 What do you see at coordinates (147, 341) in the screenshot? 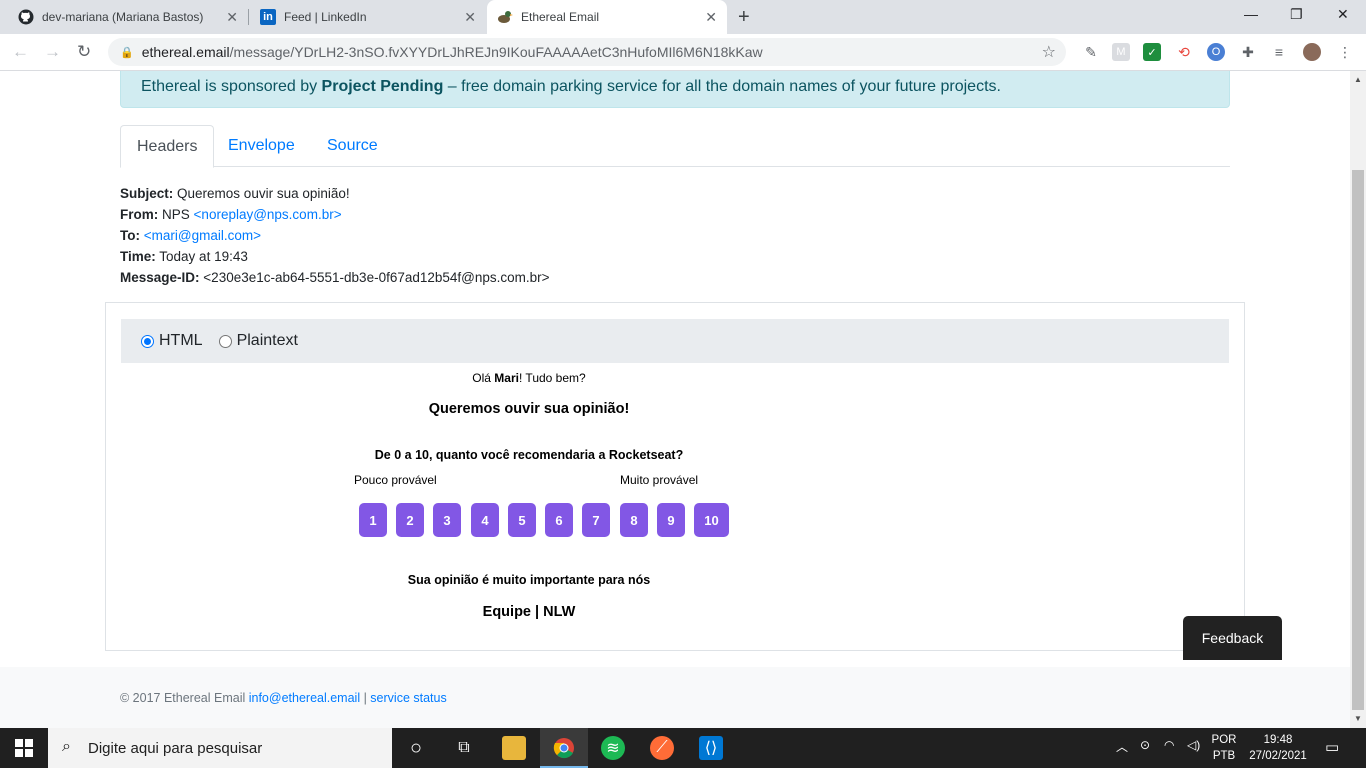
I see `html-radio` at bounding box center [147, 341].